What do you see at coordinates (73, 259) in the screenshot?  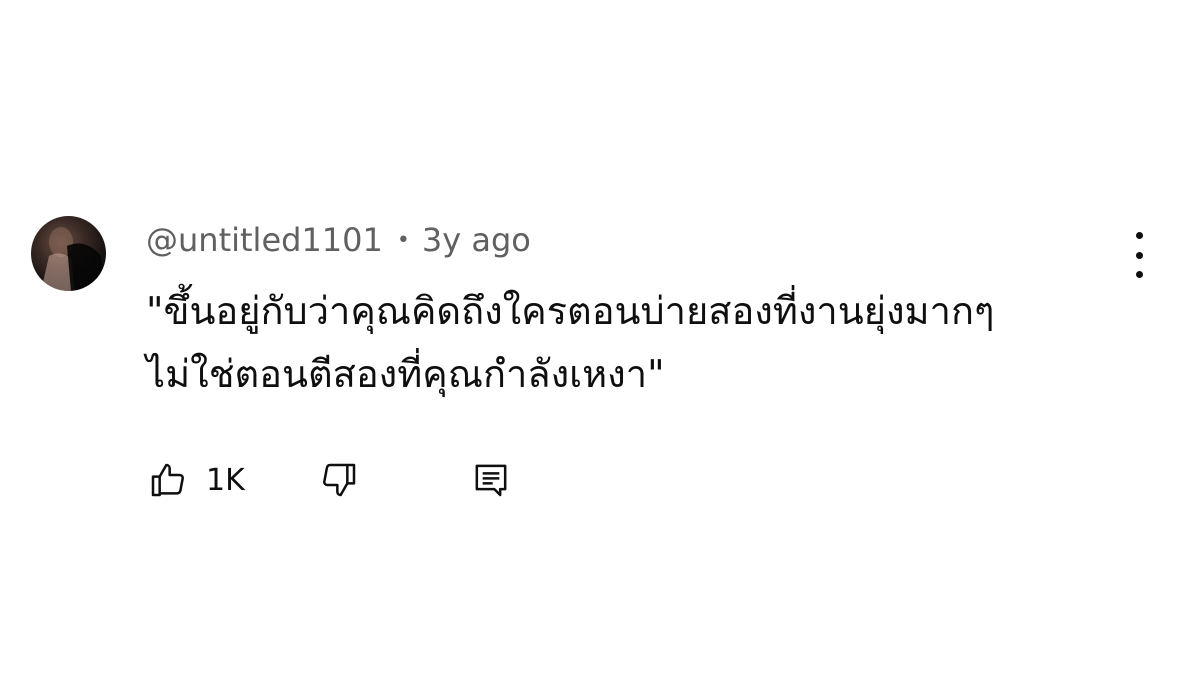 I see `avatar-image` at bounding box center [73, 259].